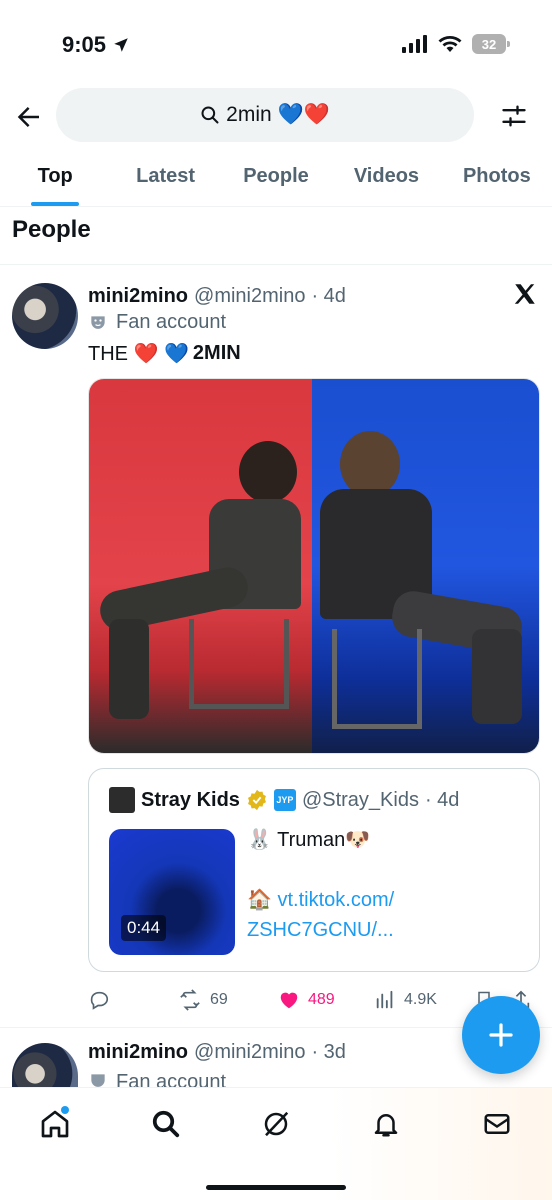 The width and height of the screenshot is (552, 1200). What do you see at coordinates (328, 295) in the screenshot?
I see `timestamp: · 4d` at bounding box center [328, 295].